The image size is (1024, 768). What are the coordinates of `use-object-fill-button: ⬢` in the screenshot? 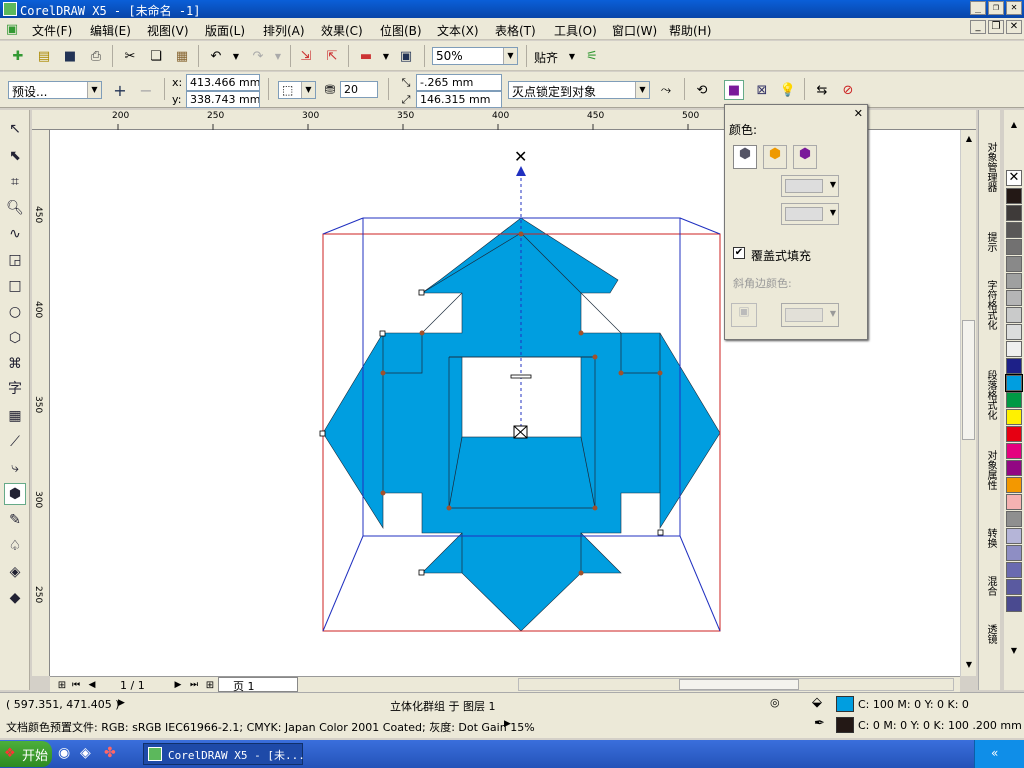 It's located at (745, 157).